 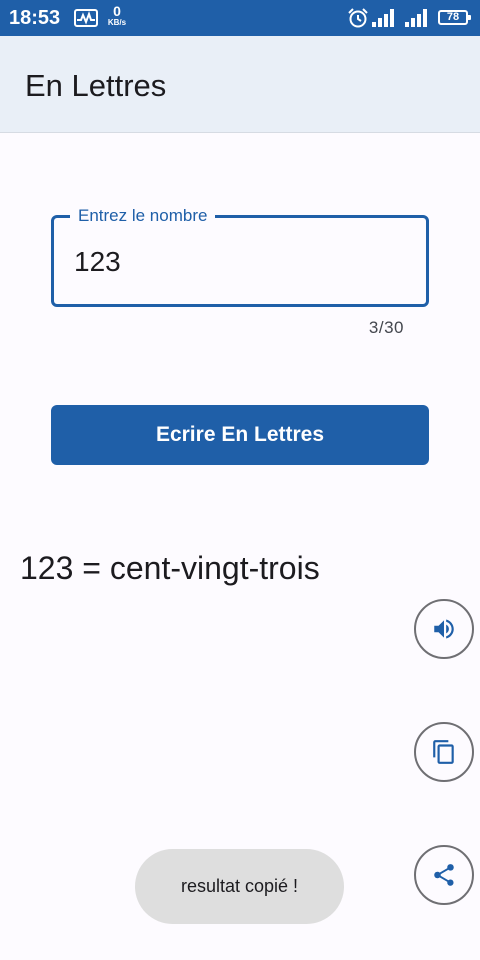 I want to click on app-bar: En Lettres, so click(x=240, y=84).